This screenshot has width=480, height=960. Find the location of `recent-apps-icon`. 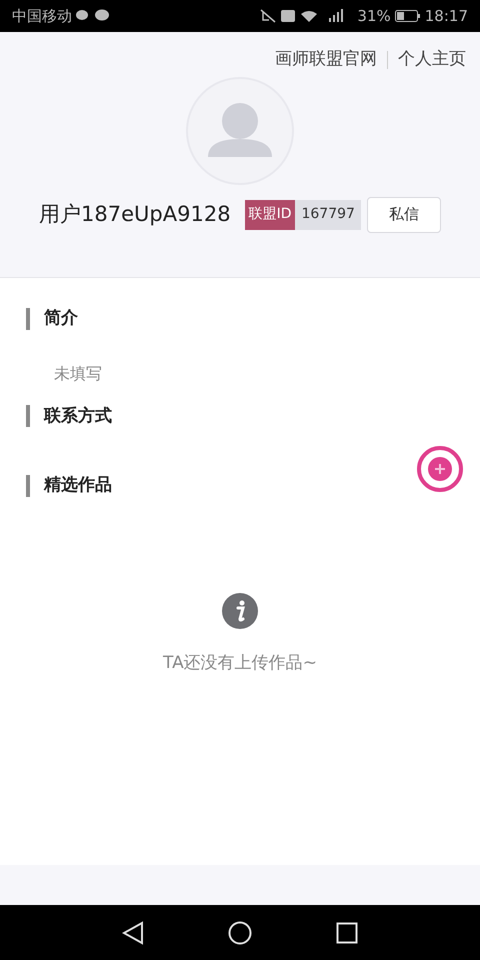

recent-apps-icon is located at coordinates (347, 933).